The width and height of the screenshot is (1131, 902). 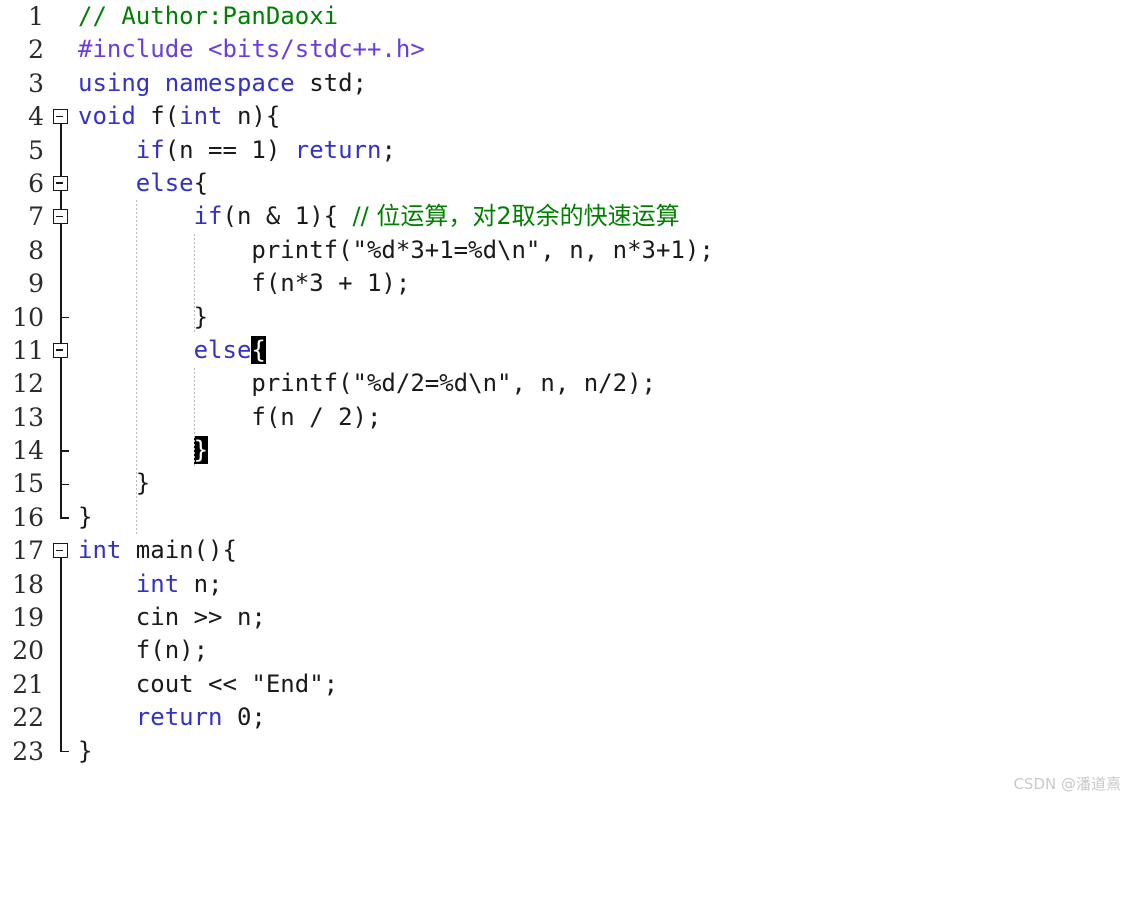 What do you see at coordinates (36, 284) in the screenshot?
I see `line-number: 9` at bounding box center [36, 284].